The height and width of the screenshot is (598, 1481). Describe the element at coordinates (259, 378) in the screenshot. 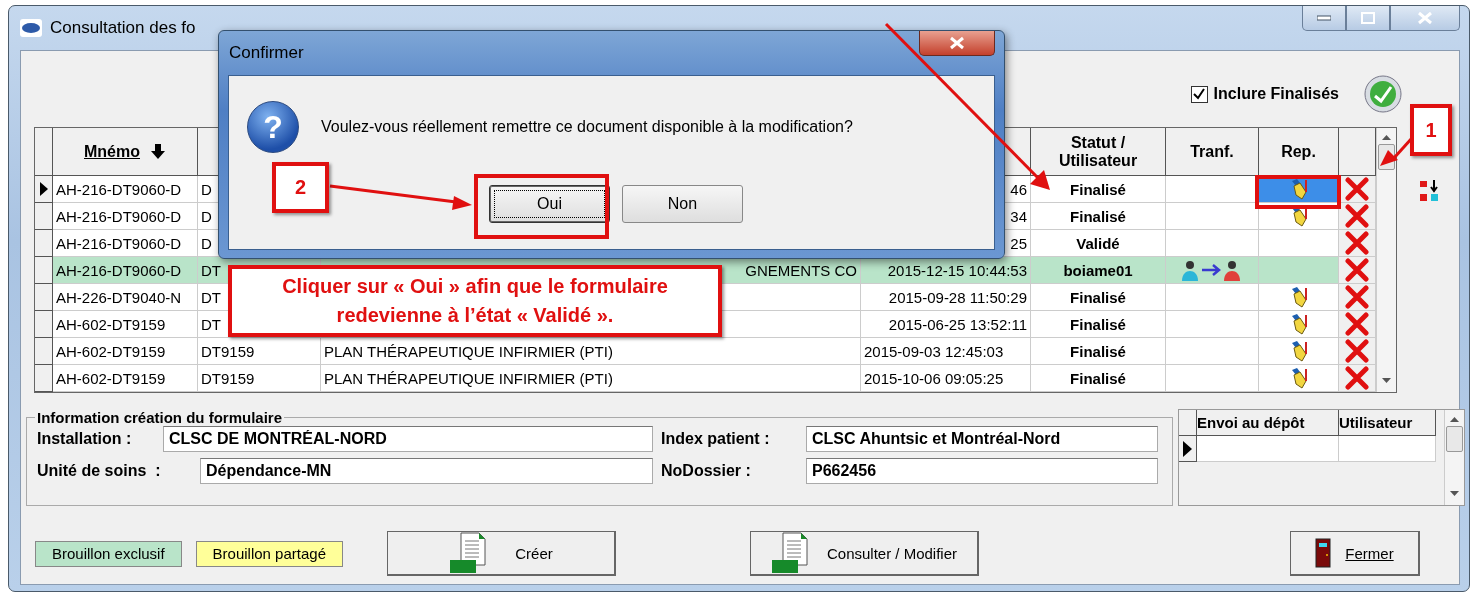

I see `table-cell: DT9159` at that location.